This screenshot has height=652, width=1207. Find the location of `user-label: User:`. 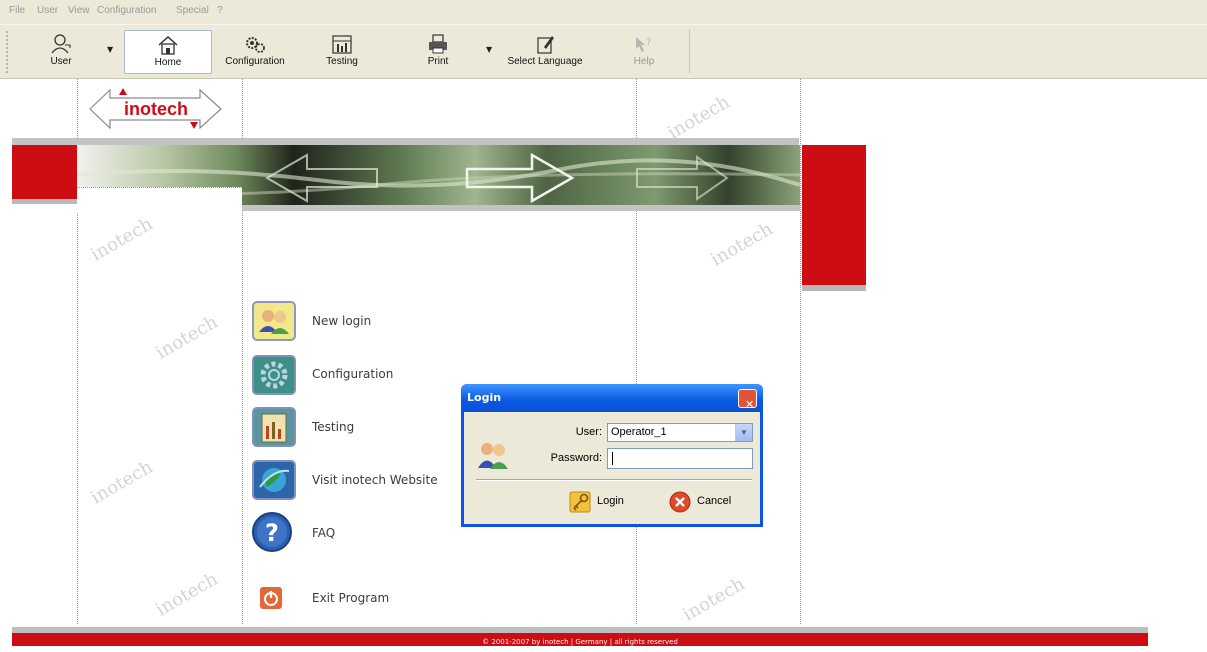

user-label: User: is located at coordinates (588, 432).